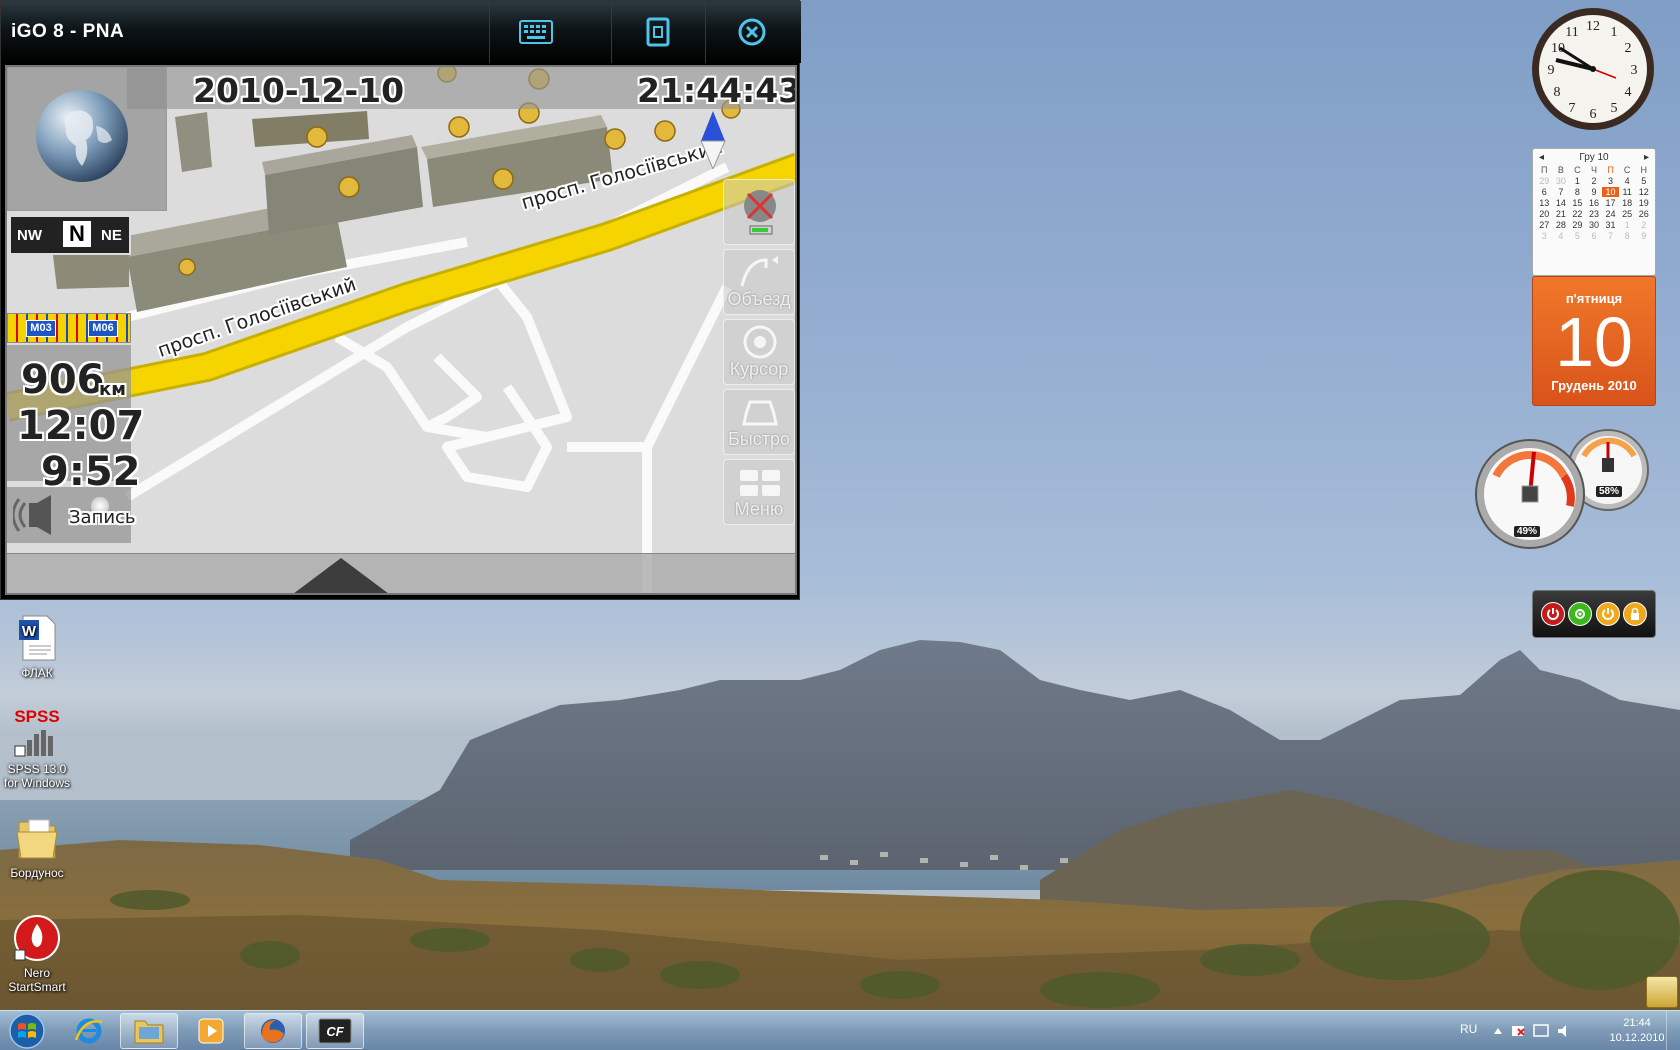 This screenshot has width=1680, height=1050. Describe the element at coordinates (1498, 1031) in the screenshot. I see `show-hidden-icons-icon` at that location.